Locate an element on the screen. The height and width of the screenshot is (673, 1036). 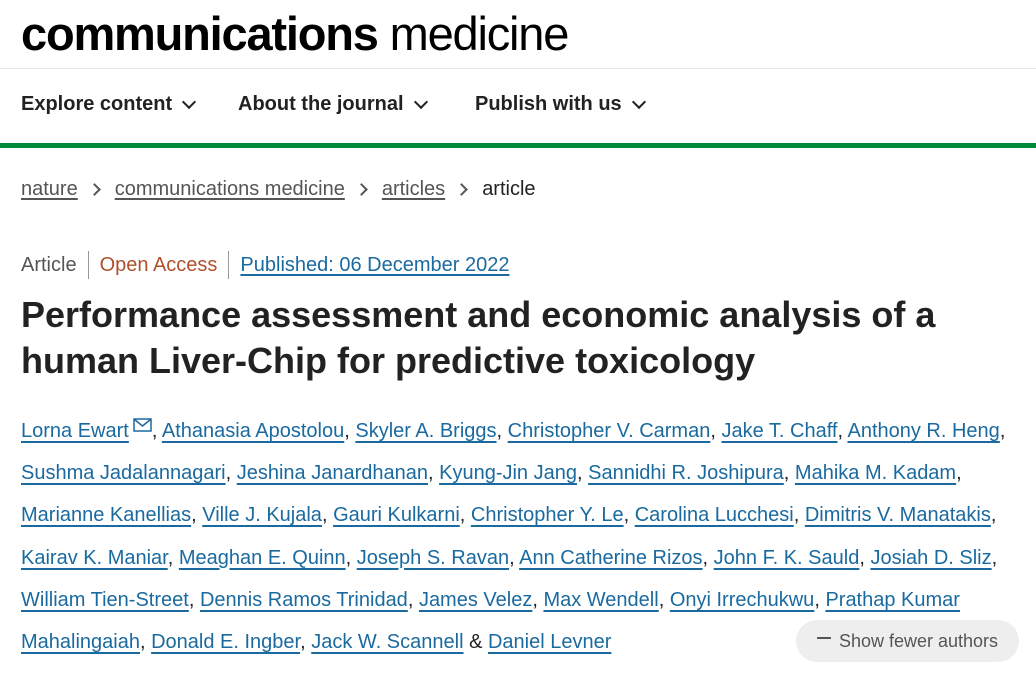
author-link: Joseph S. Ravan is located at coordinates (433, 558).